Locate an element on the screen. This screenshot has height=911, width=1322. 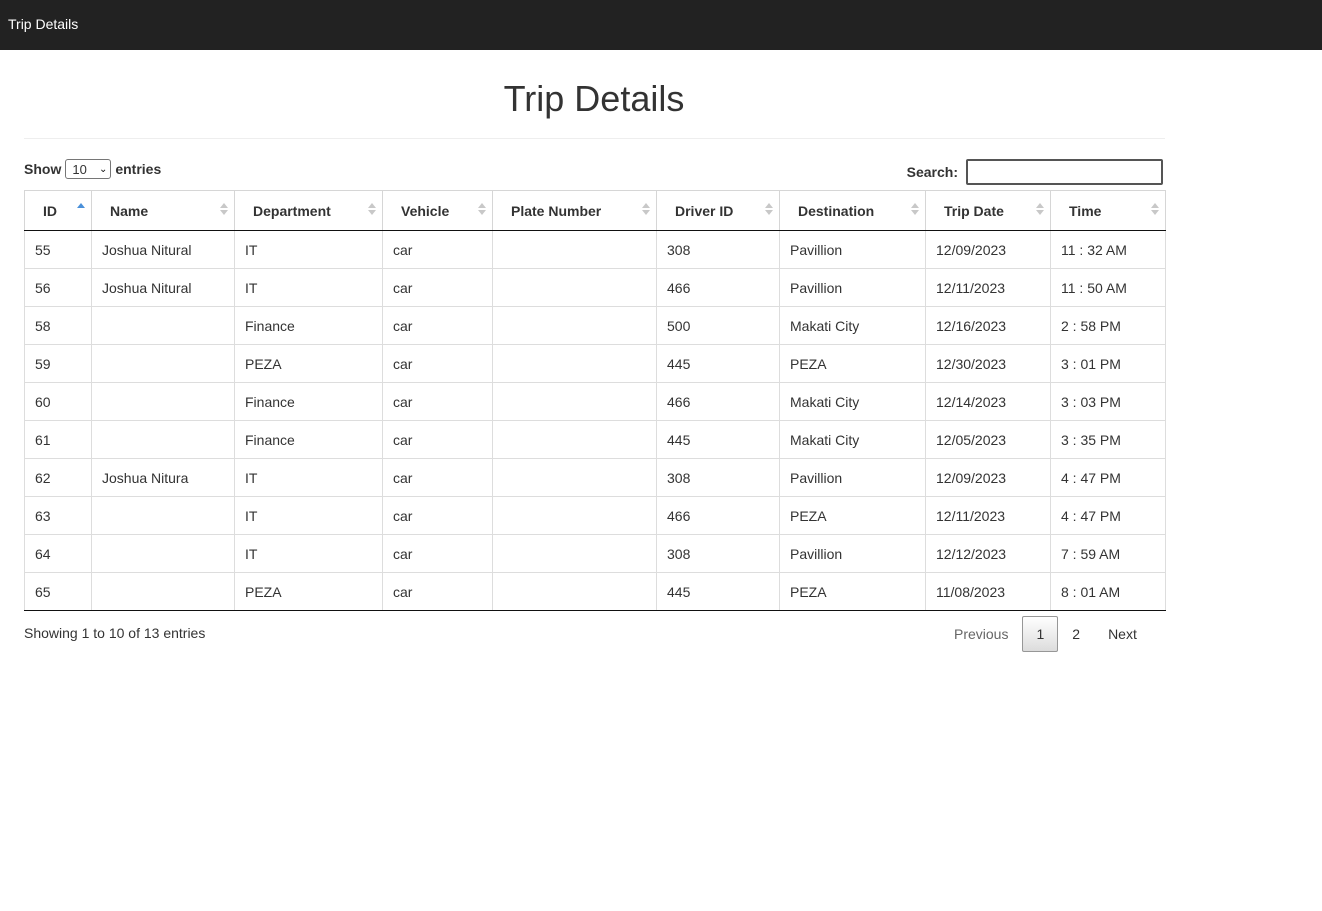
previous-page-button: Previous is located at coordinates (981, 634).